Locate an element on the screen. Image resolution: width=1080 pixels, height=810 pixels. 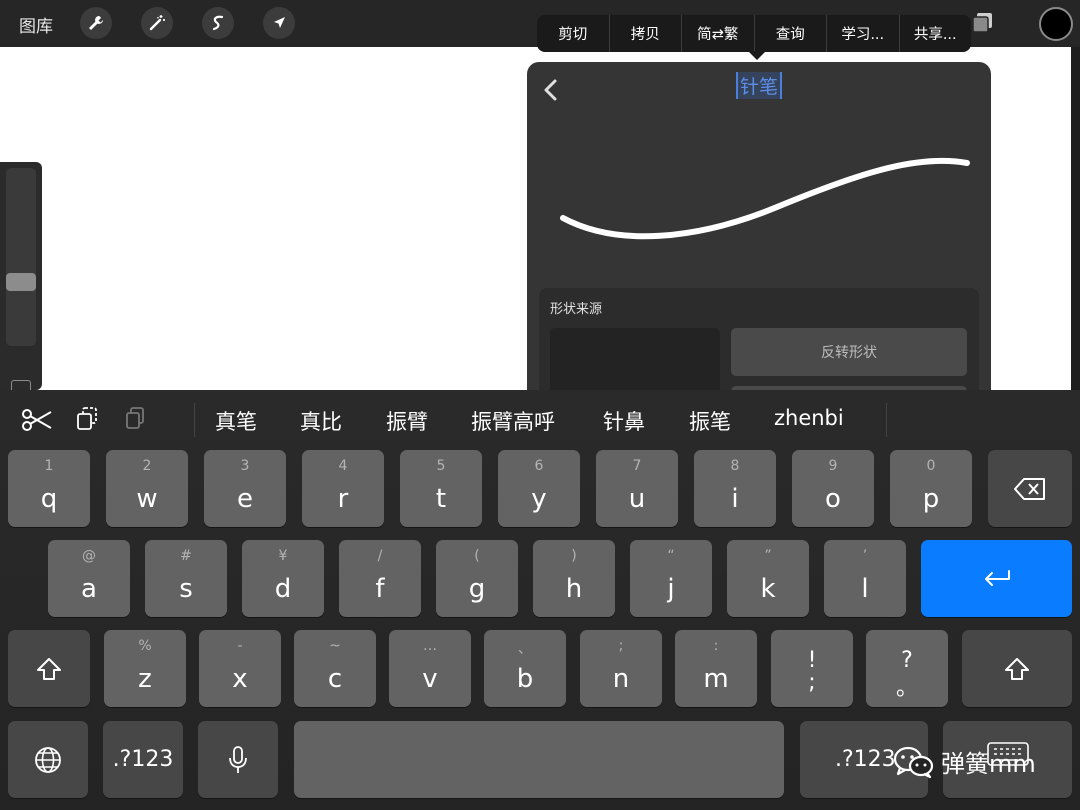
wechat-icon is located at coordinates (913, 762).